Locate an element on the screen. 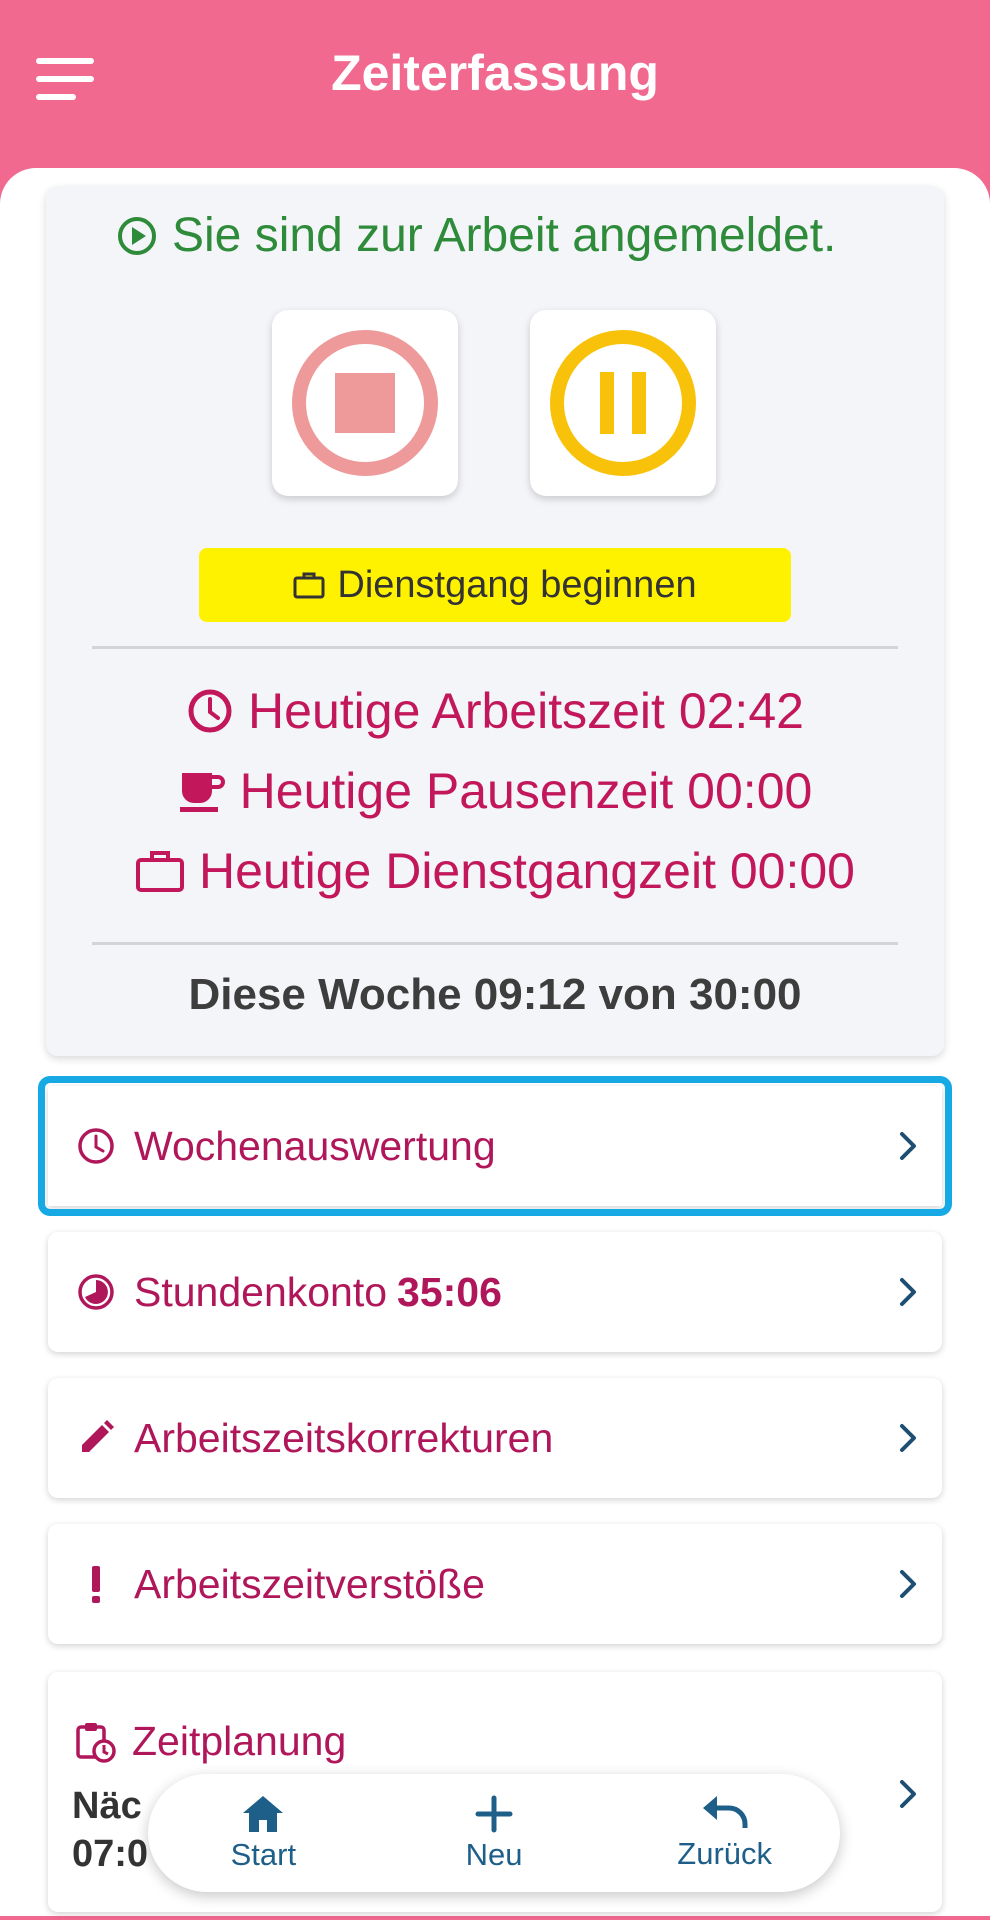 The height and width of the screenshot is (1920, 990). work-status: Sie sind zur Arbeit angemeldet. is located at coordinates (476, 235).